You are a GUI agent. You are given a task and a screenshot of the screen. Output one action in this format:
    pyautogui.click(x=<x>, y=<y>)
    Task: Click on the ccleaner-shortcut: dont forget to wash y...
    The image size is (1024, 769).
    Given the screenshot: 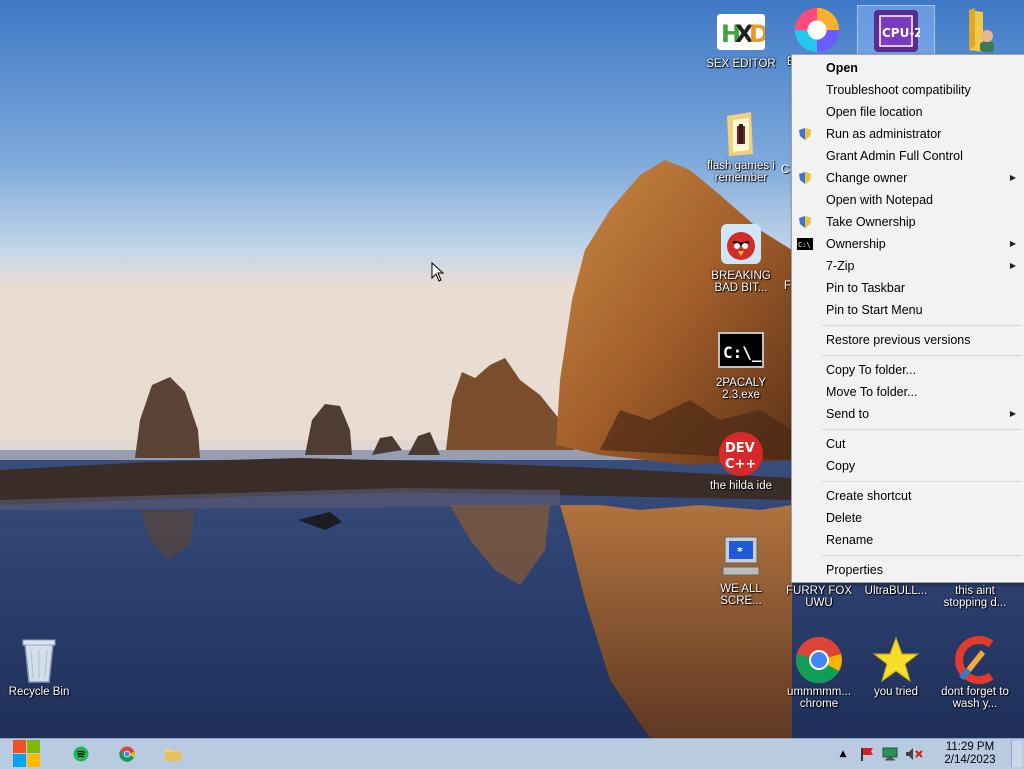 What is the action you would take?
    pyautogui.click(x=975, y=673)
    